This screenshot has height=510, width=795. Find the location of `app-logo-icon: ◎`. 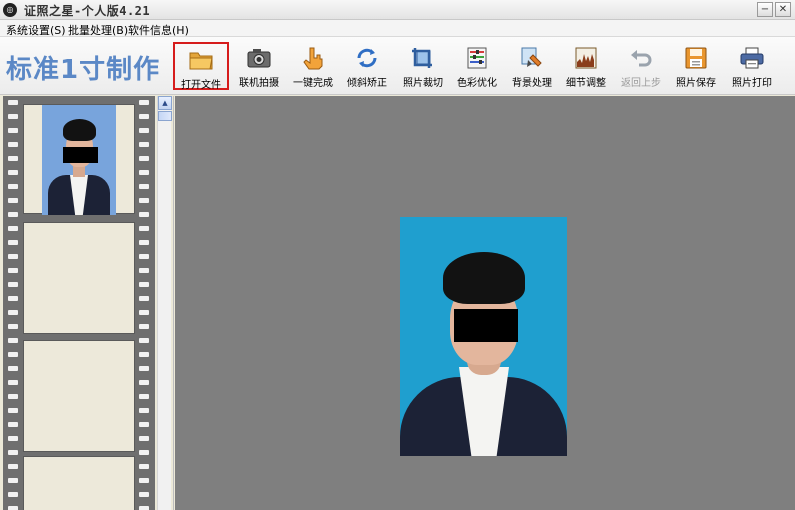

app-logo-icon: ◎ is located at coordinates (10, 10).